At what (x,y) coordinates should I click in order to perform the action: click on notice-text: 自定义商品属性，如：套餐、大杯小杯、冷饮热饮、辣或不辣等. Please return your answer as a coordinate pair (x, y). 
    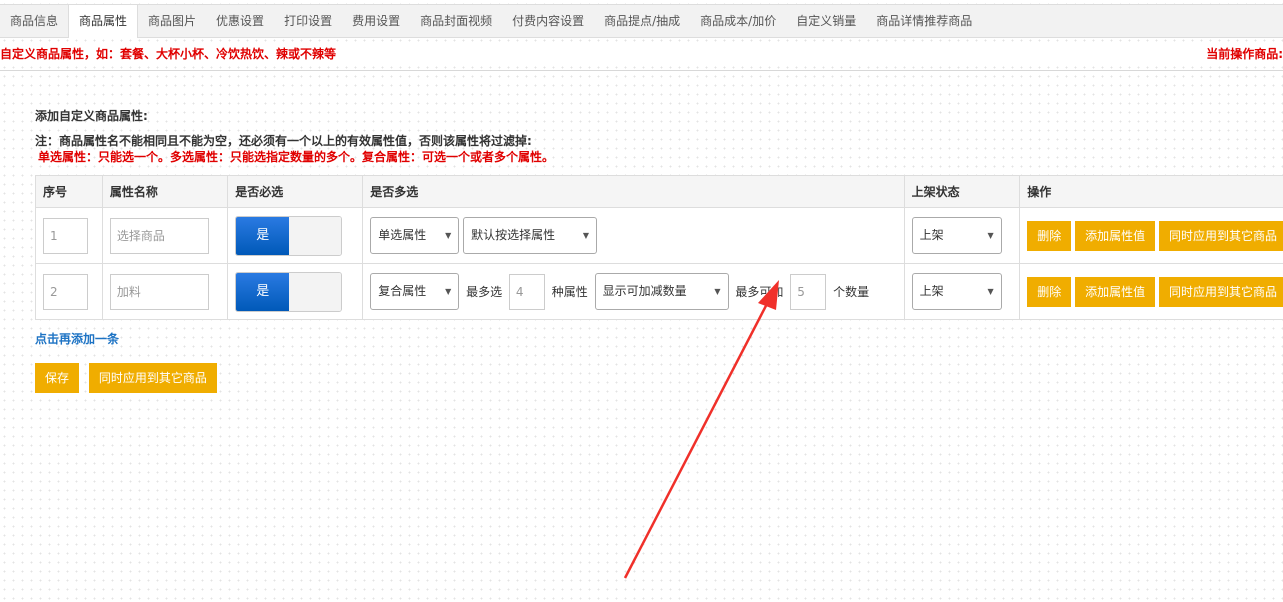
    Looking at the image, I should click on (168, 54).